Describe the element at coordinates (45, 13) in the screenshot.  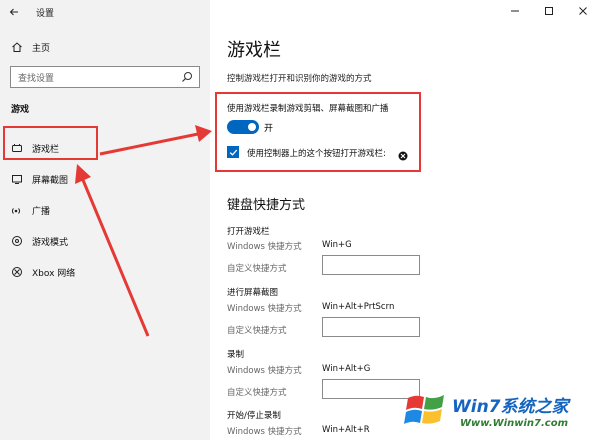
I see `app-title: 设置` at that location.